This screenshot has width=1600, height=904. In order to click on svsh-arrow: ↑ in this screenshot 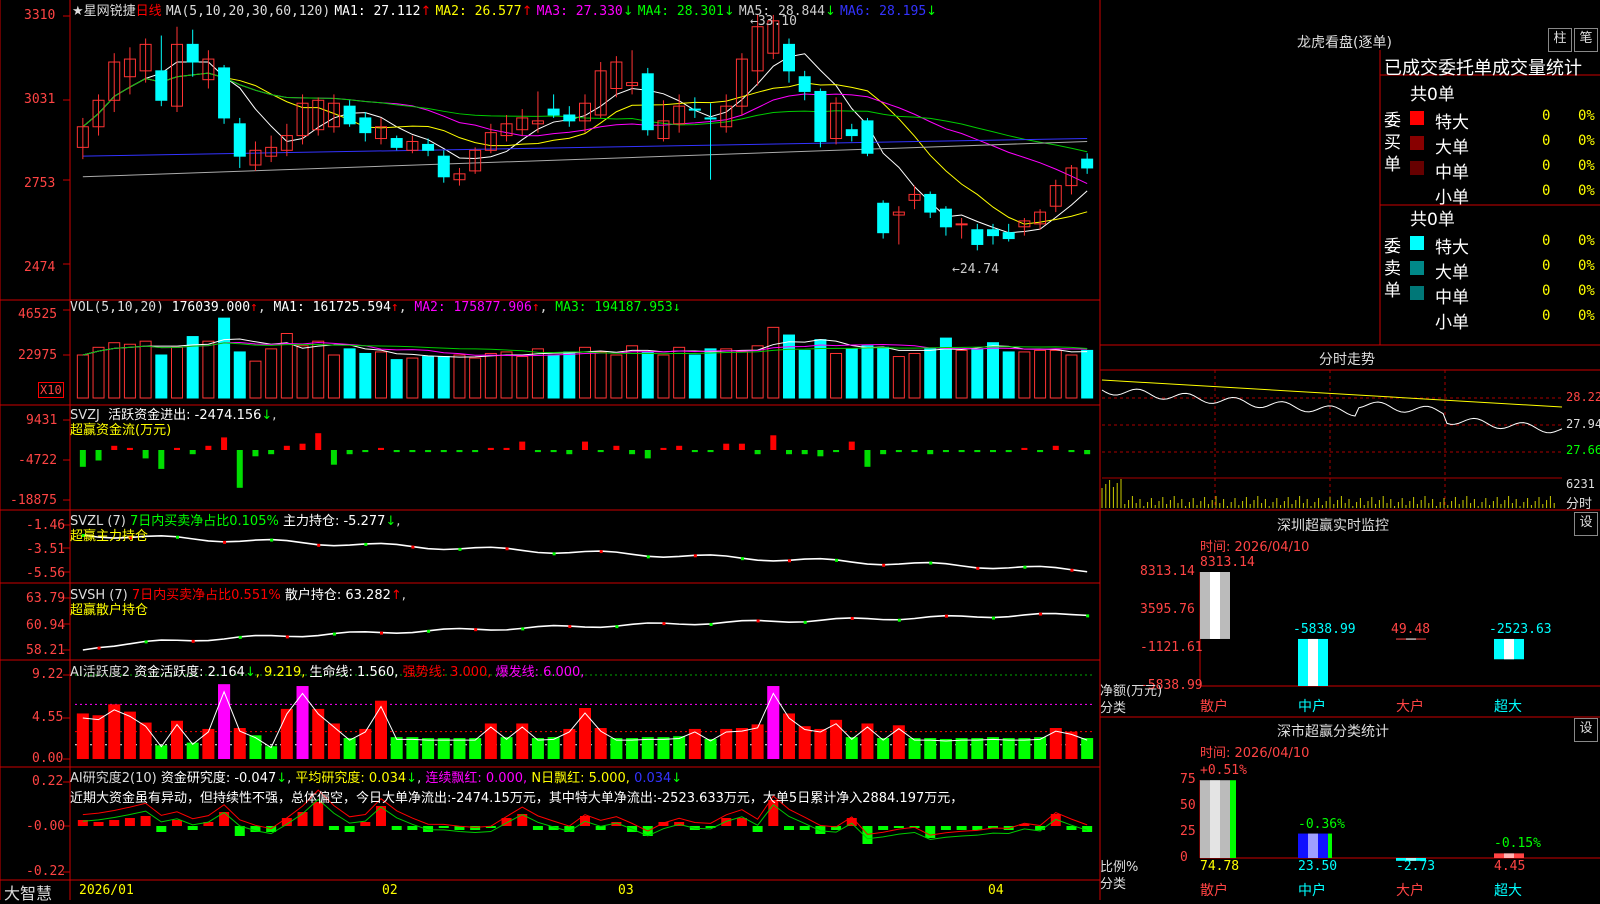, I will do `click(396, 595)`.